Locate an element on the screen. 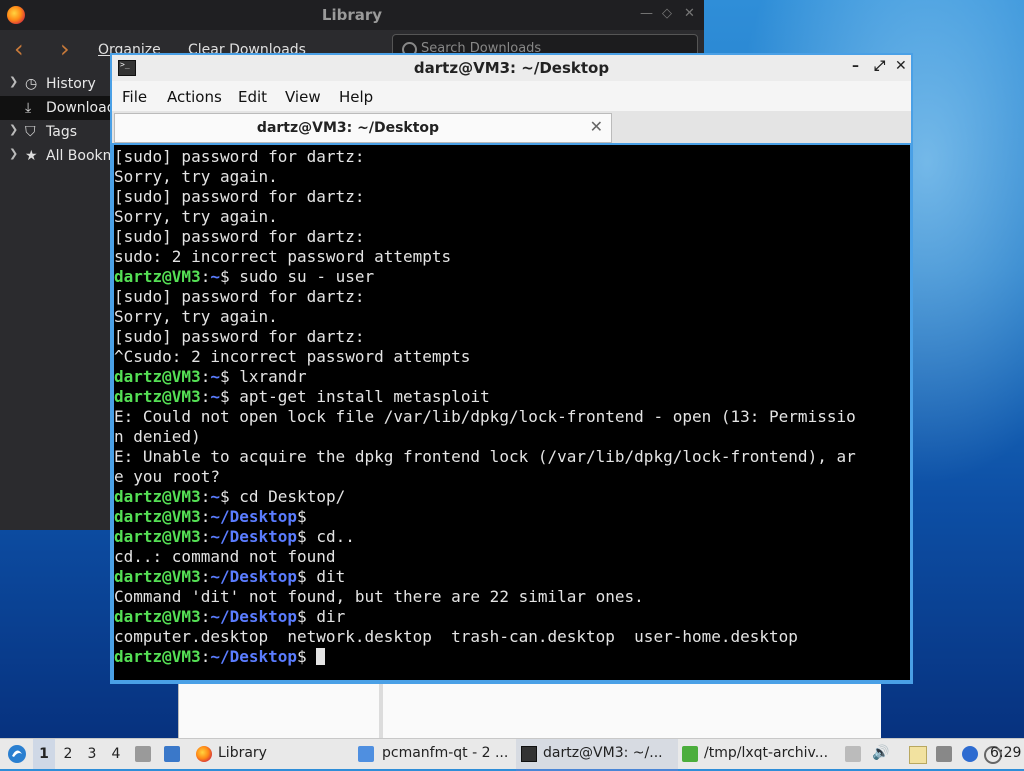 The height and width of the screenshot is (771, 1024). terminal-icon is located at coordinates (529, 754).